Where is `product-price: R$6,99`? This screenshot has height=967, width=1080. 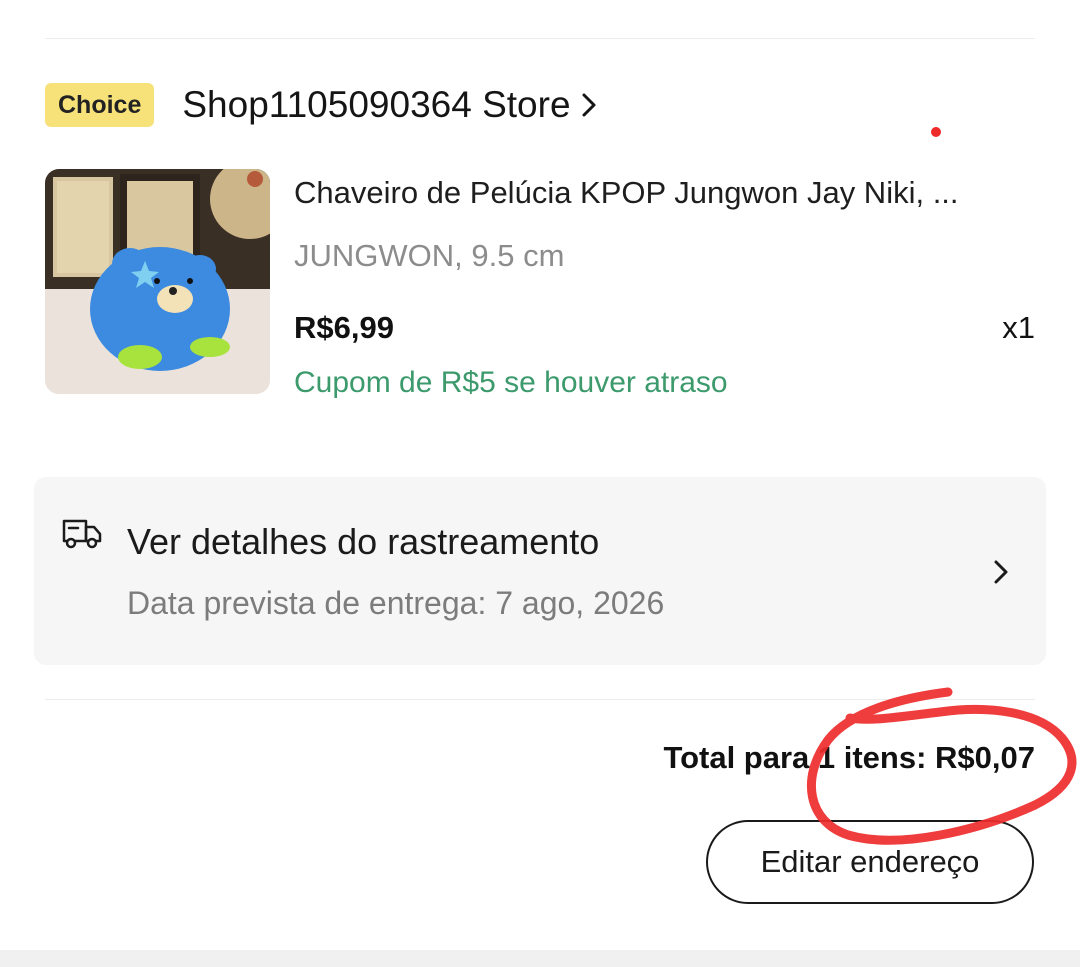
product-price: R$6,99 is located at coordinates (344, 327).